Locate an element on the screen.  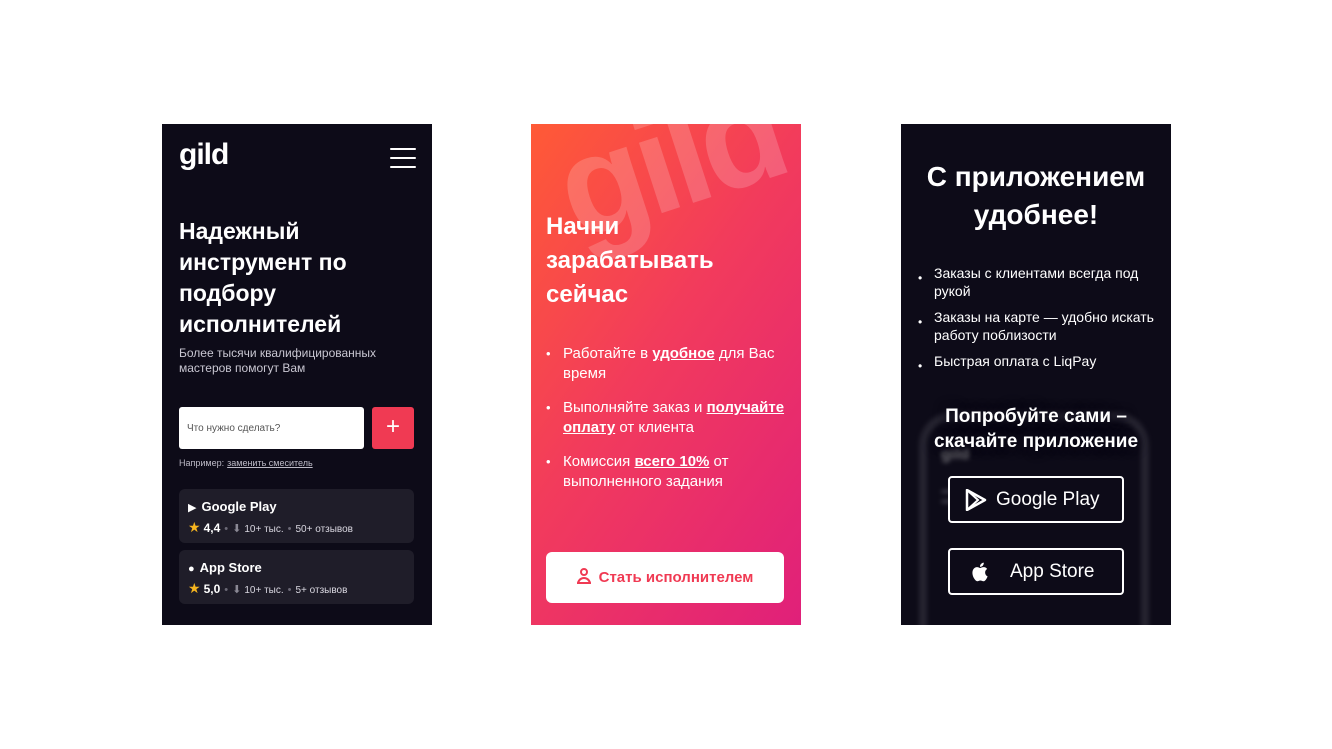
app-store-button: App Store is located at coordinates (1036, 571).